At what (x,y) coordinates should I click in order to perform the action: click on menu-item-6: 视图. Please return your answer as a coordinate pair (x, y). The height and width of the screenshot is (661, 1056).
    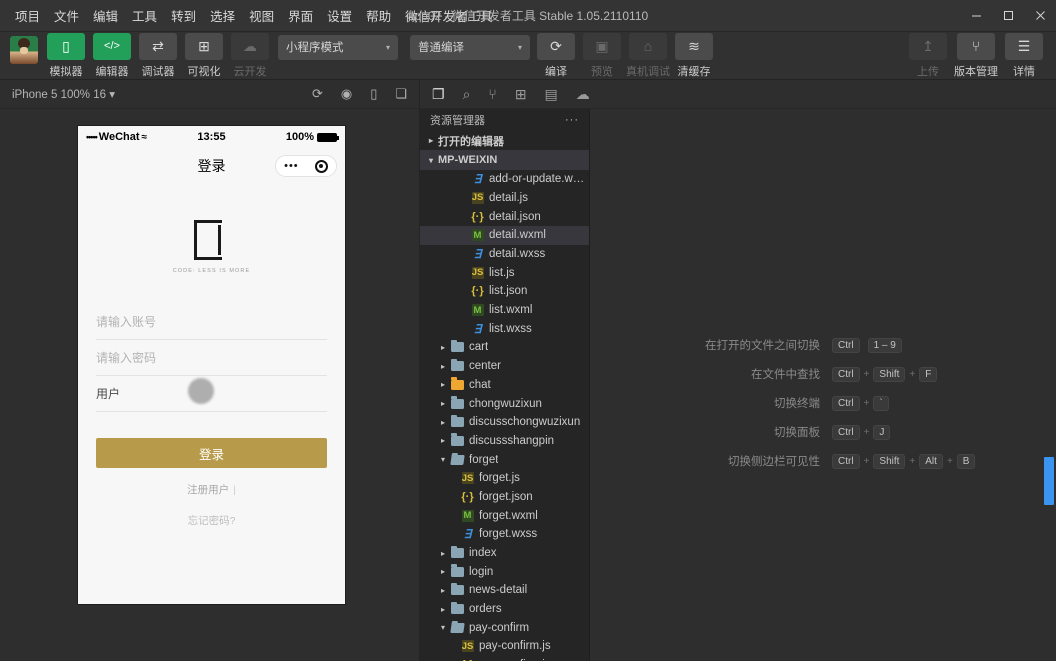
    Looking at the image, I should click on (261, 15).